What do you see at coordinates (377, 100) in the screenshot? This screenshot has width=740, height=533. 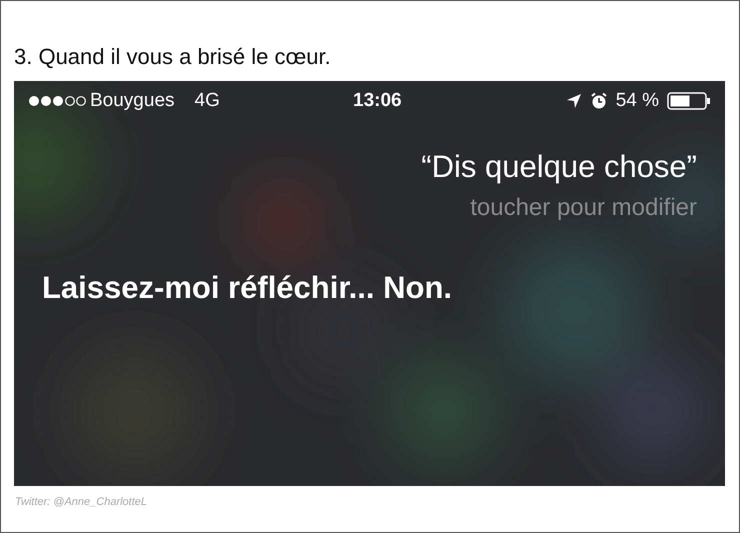 I see `clock-time: 13:06` at bounding box center [377, 100].